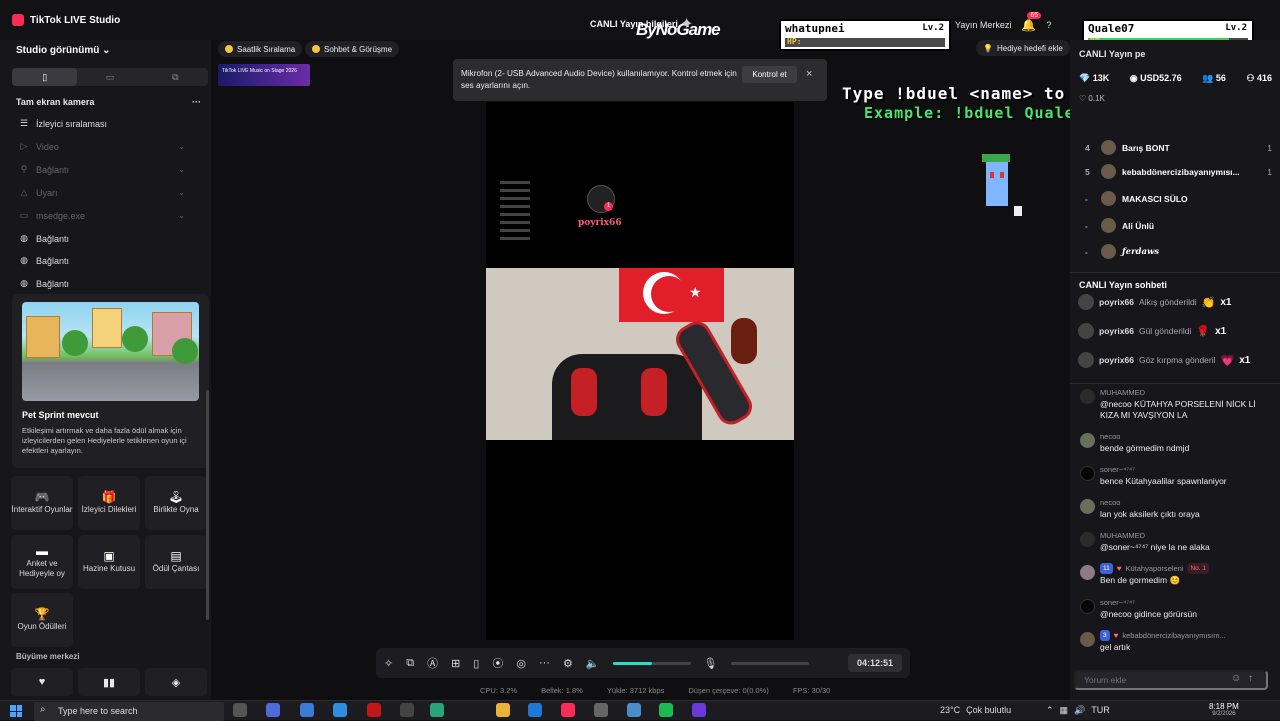  What do you see at coordinates (975, 710) in the screenshot?
I see `weather-widget: 23°C Çok bulutlu` at bounding box center [975, 710].